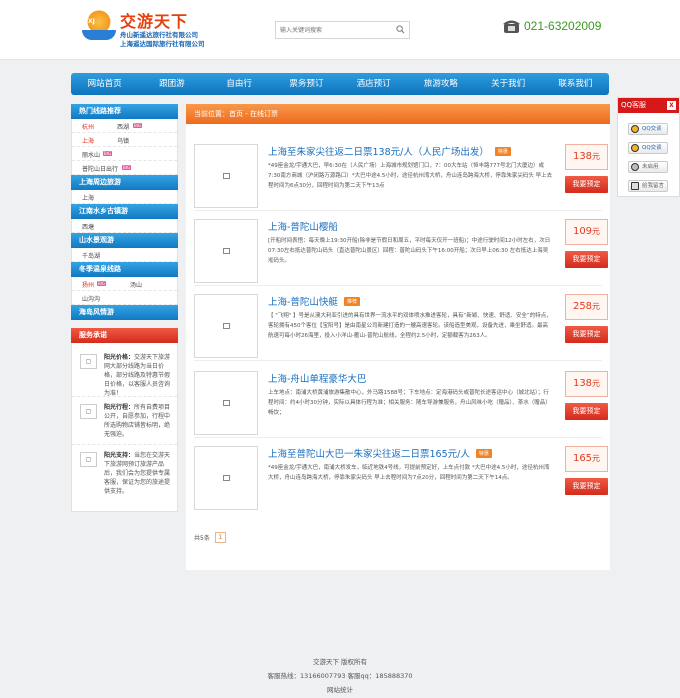  Describe the element at coordinates (124, 111) in the screenshot. I see `sidebar-heading-hot: 热门线路推荐` at that location.